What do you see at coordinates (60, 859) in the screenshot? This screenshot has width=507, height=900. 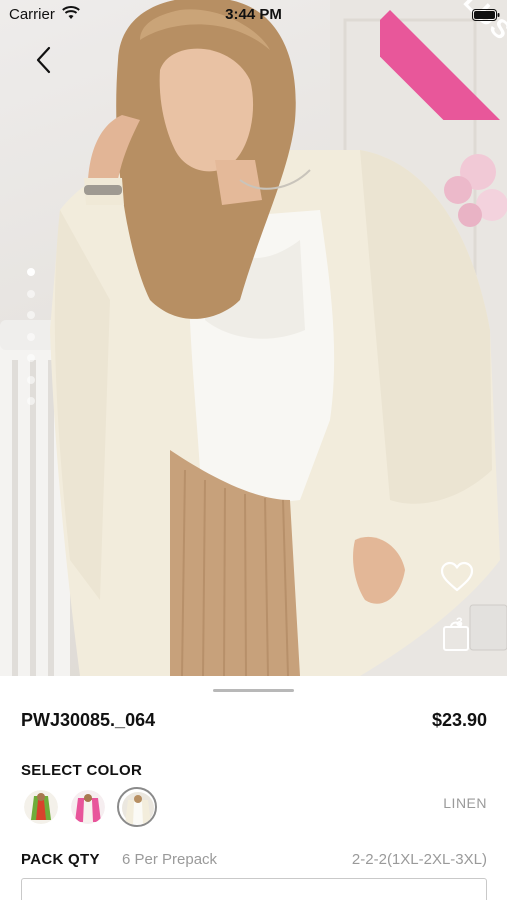 I see `pack-qty-label: PACK QTY` at bounding box center [60, 859].